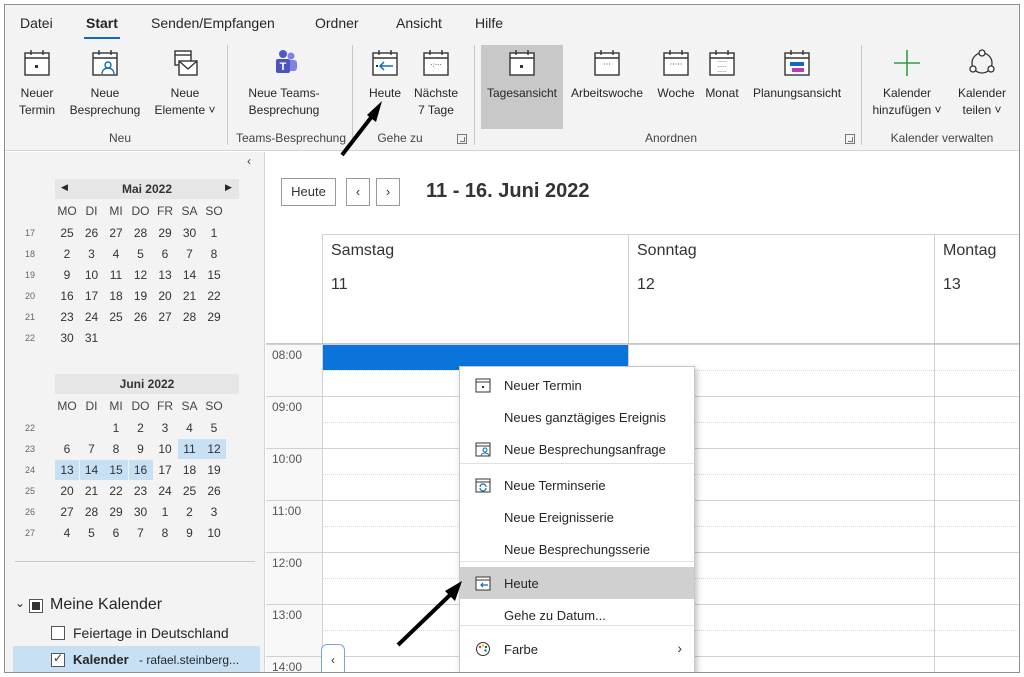 The width and height of the screenshot is (1024, 677). I want to click on group-checkbox, so click(36, 606).